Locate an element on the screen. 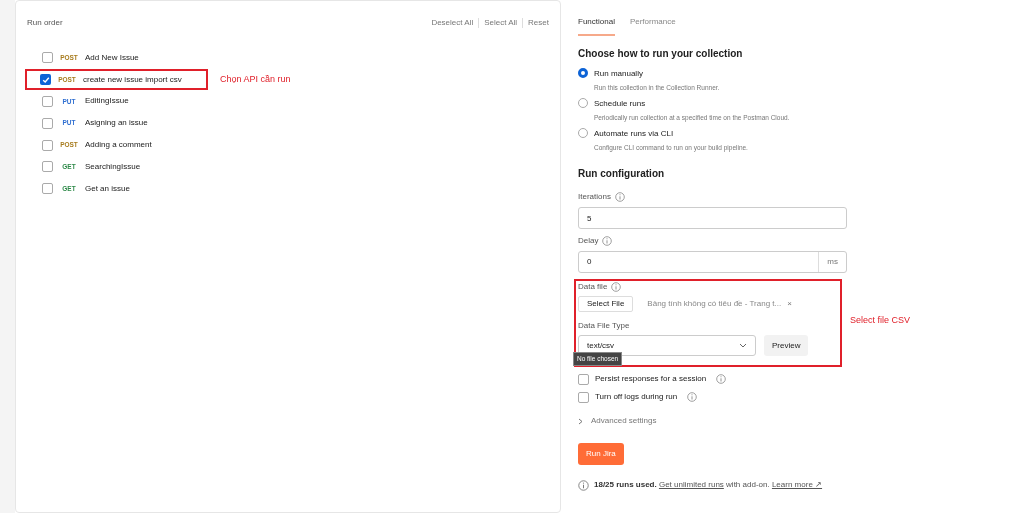 The width and height of the screenshot is (1024, 513). select-file-button: Select File is located at coordinates (606, 304).